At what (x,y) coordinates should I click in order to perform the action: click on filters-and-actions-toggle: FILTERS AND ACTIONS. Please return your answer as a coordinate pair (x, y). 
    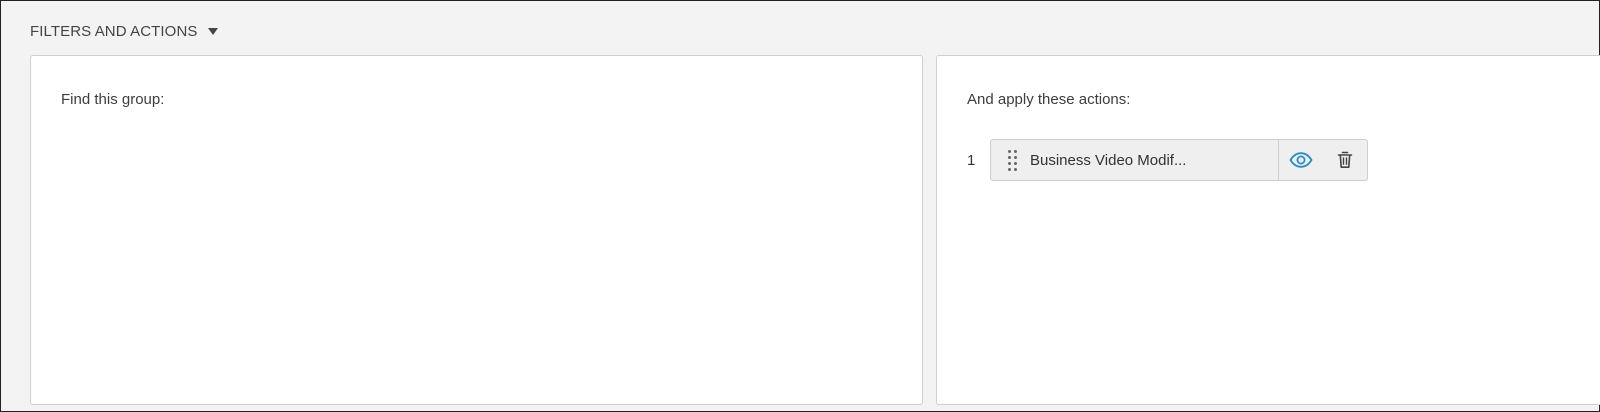
    Looking at the image, I should click on (124, 31).